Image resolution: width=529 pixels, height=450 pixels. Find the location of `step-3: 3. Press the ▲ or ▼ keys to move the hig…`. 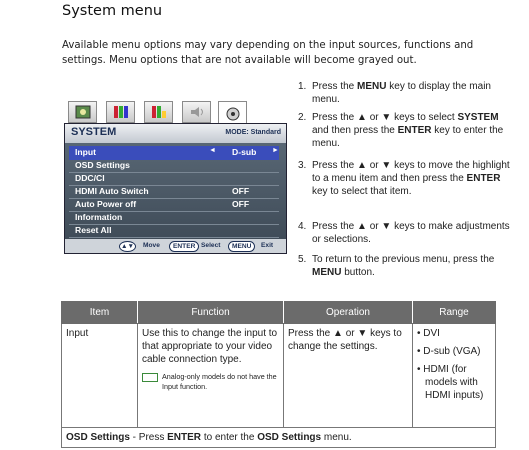

step-3: 3. Press the ▲ or ▼ keys to move the hig… is located at coordinates (404, 178).